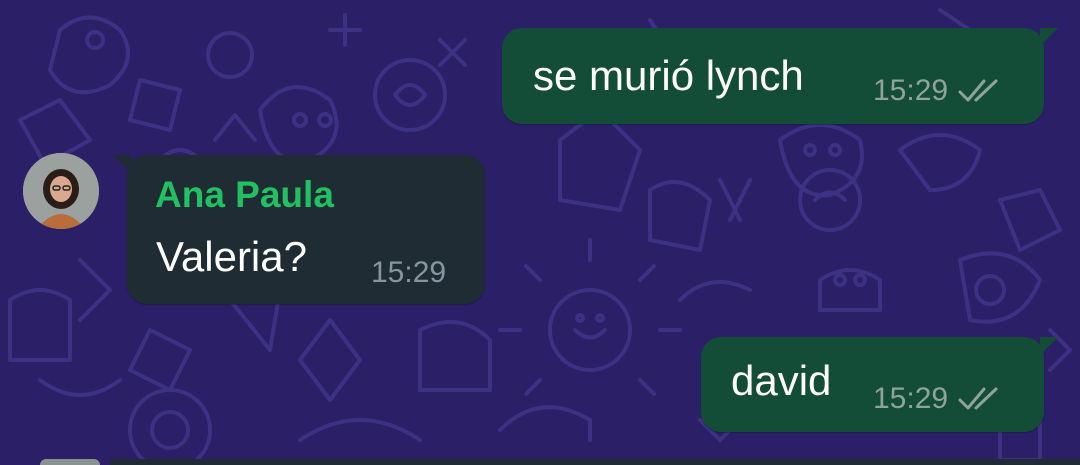  What do you see at coordinates (299, 229) in the screenshot?
I see `message-bubble-incoming: Ana Paula Valeria? 15:29` at bounding box center [299, 229].